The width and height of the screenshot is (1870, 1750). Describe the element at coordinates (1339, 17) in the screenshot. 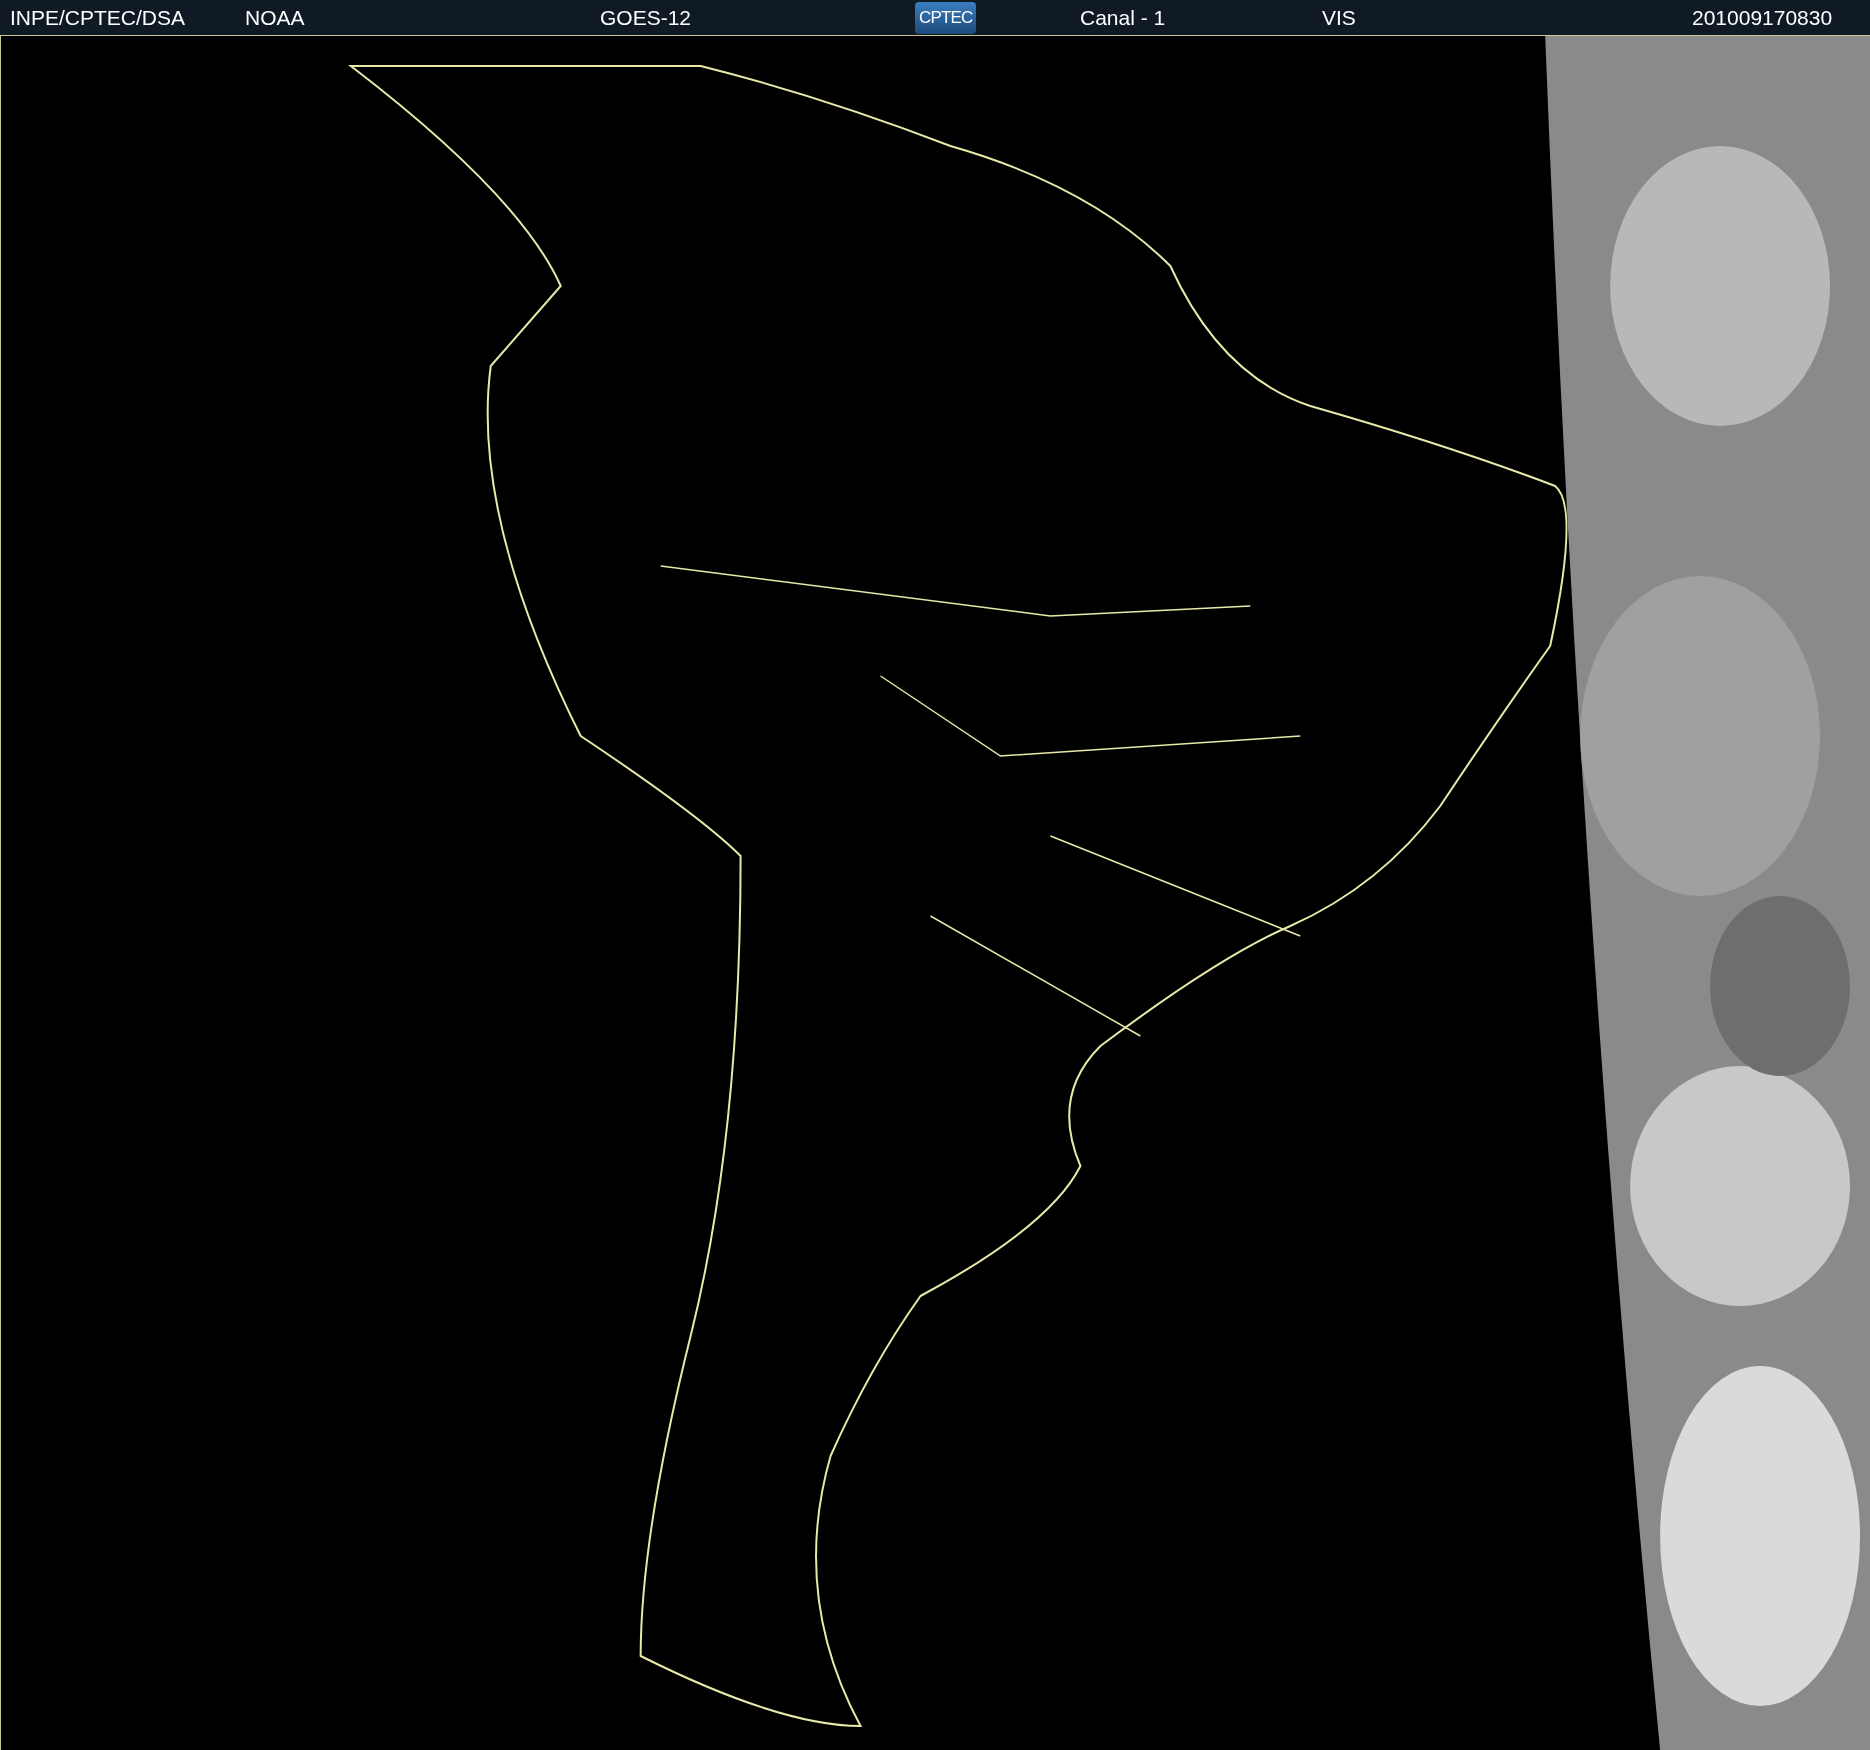

I see `header-label: VIS` at that location.